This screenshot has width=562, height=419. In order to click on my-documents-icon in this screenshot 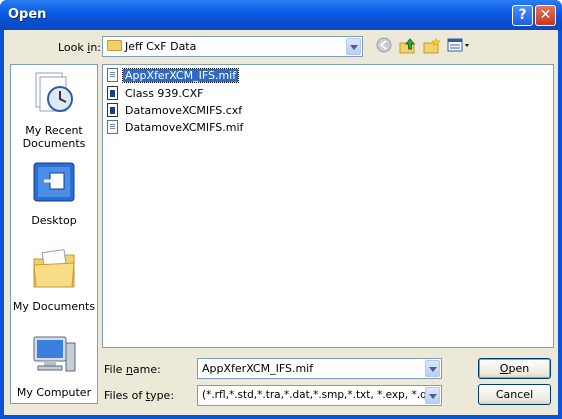, I will do `click(54, 270)`.